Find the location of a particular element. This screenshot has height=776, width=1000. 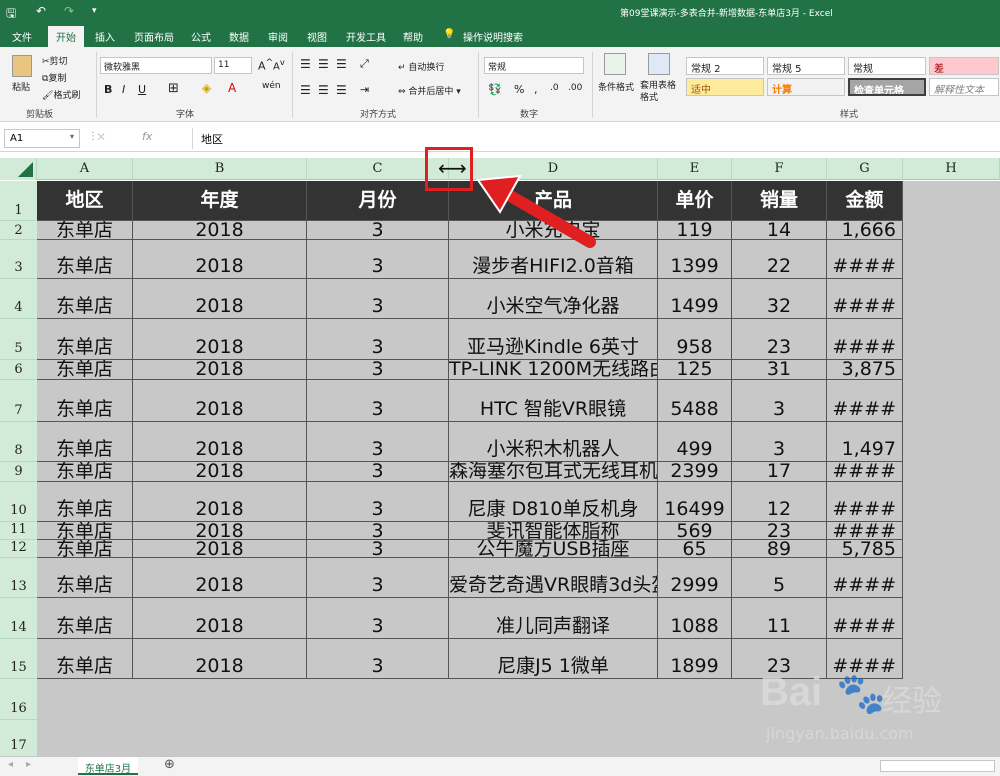

style-bad: 差 is located at coordinates (964, 66).